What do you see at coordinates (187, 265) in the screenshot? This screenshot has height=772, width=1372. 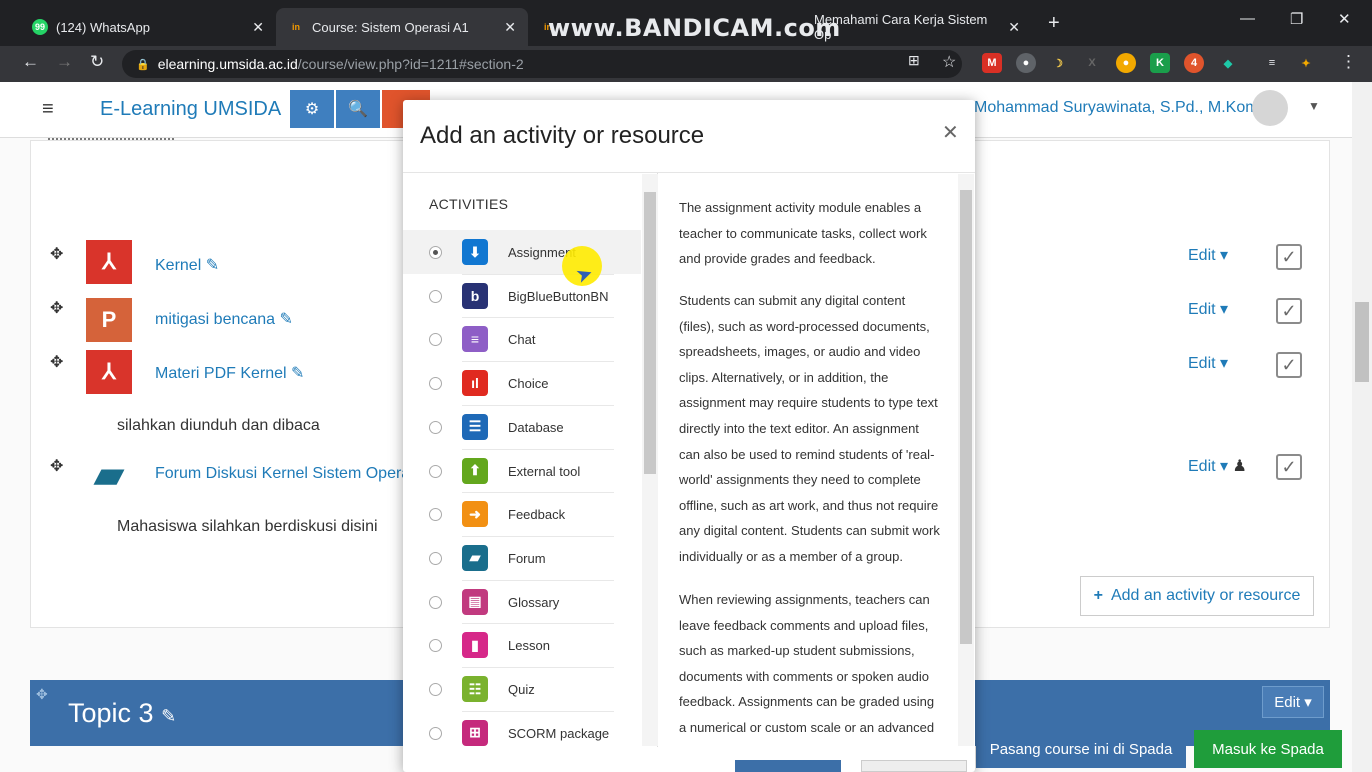 I see `activity-kernel: Kernel ✎` at bounding box center [187, 265].